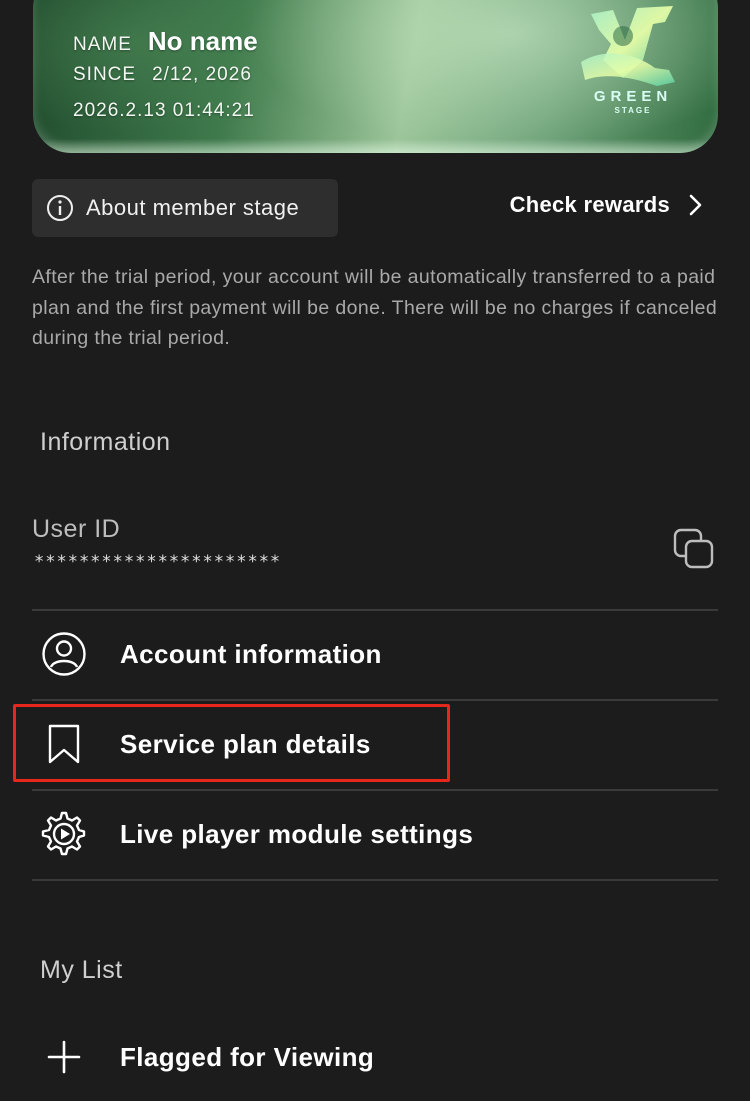 Image resolution: width=750 pixels, height=1101 pixels. Describe the element at coordinates (202, 41) in the screenshot. I see `card-name-value: No name` at that location.